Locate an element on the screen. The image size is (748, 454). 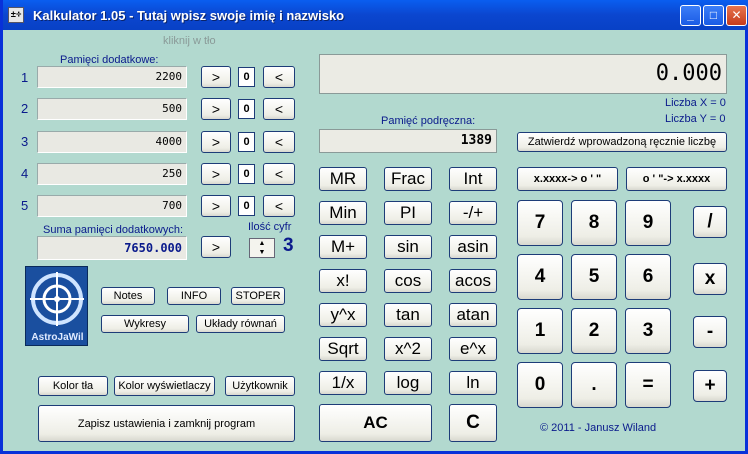
cache-label: Pamięć podręczna: is located at coordinates (428, 121).